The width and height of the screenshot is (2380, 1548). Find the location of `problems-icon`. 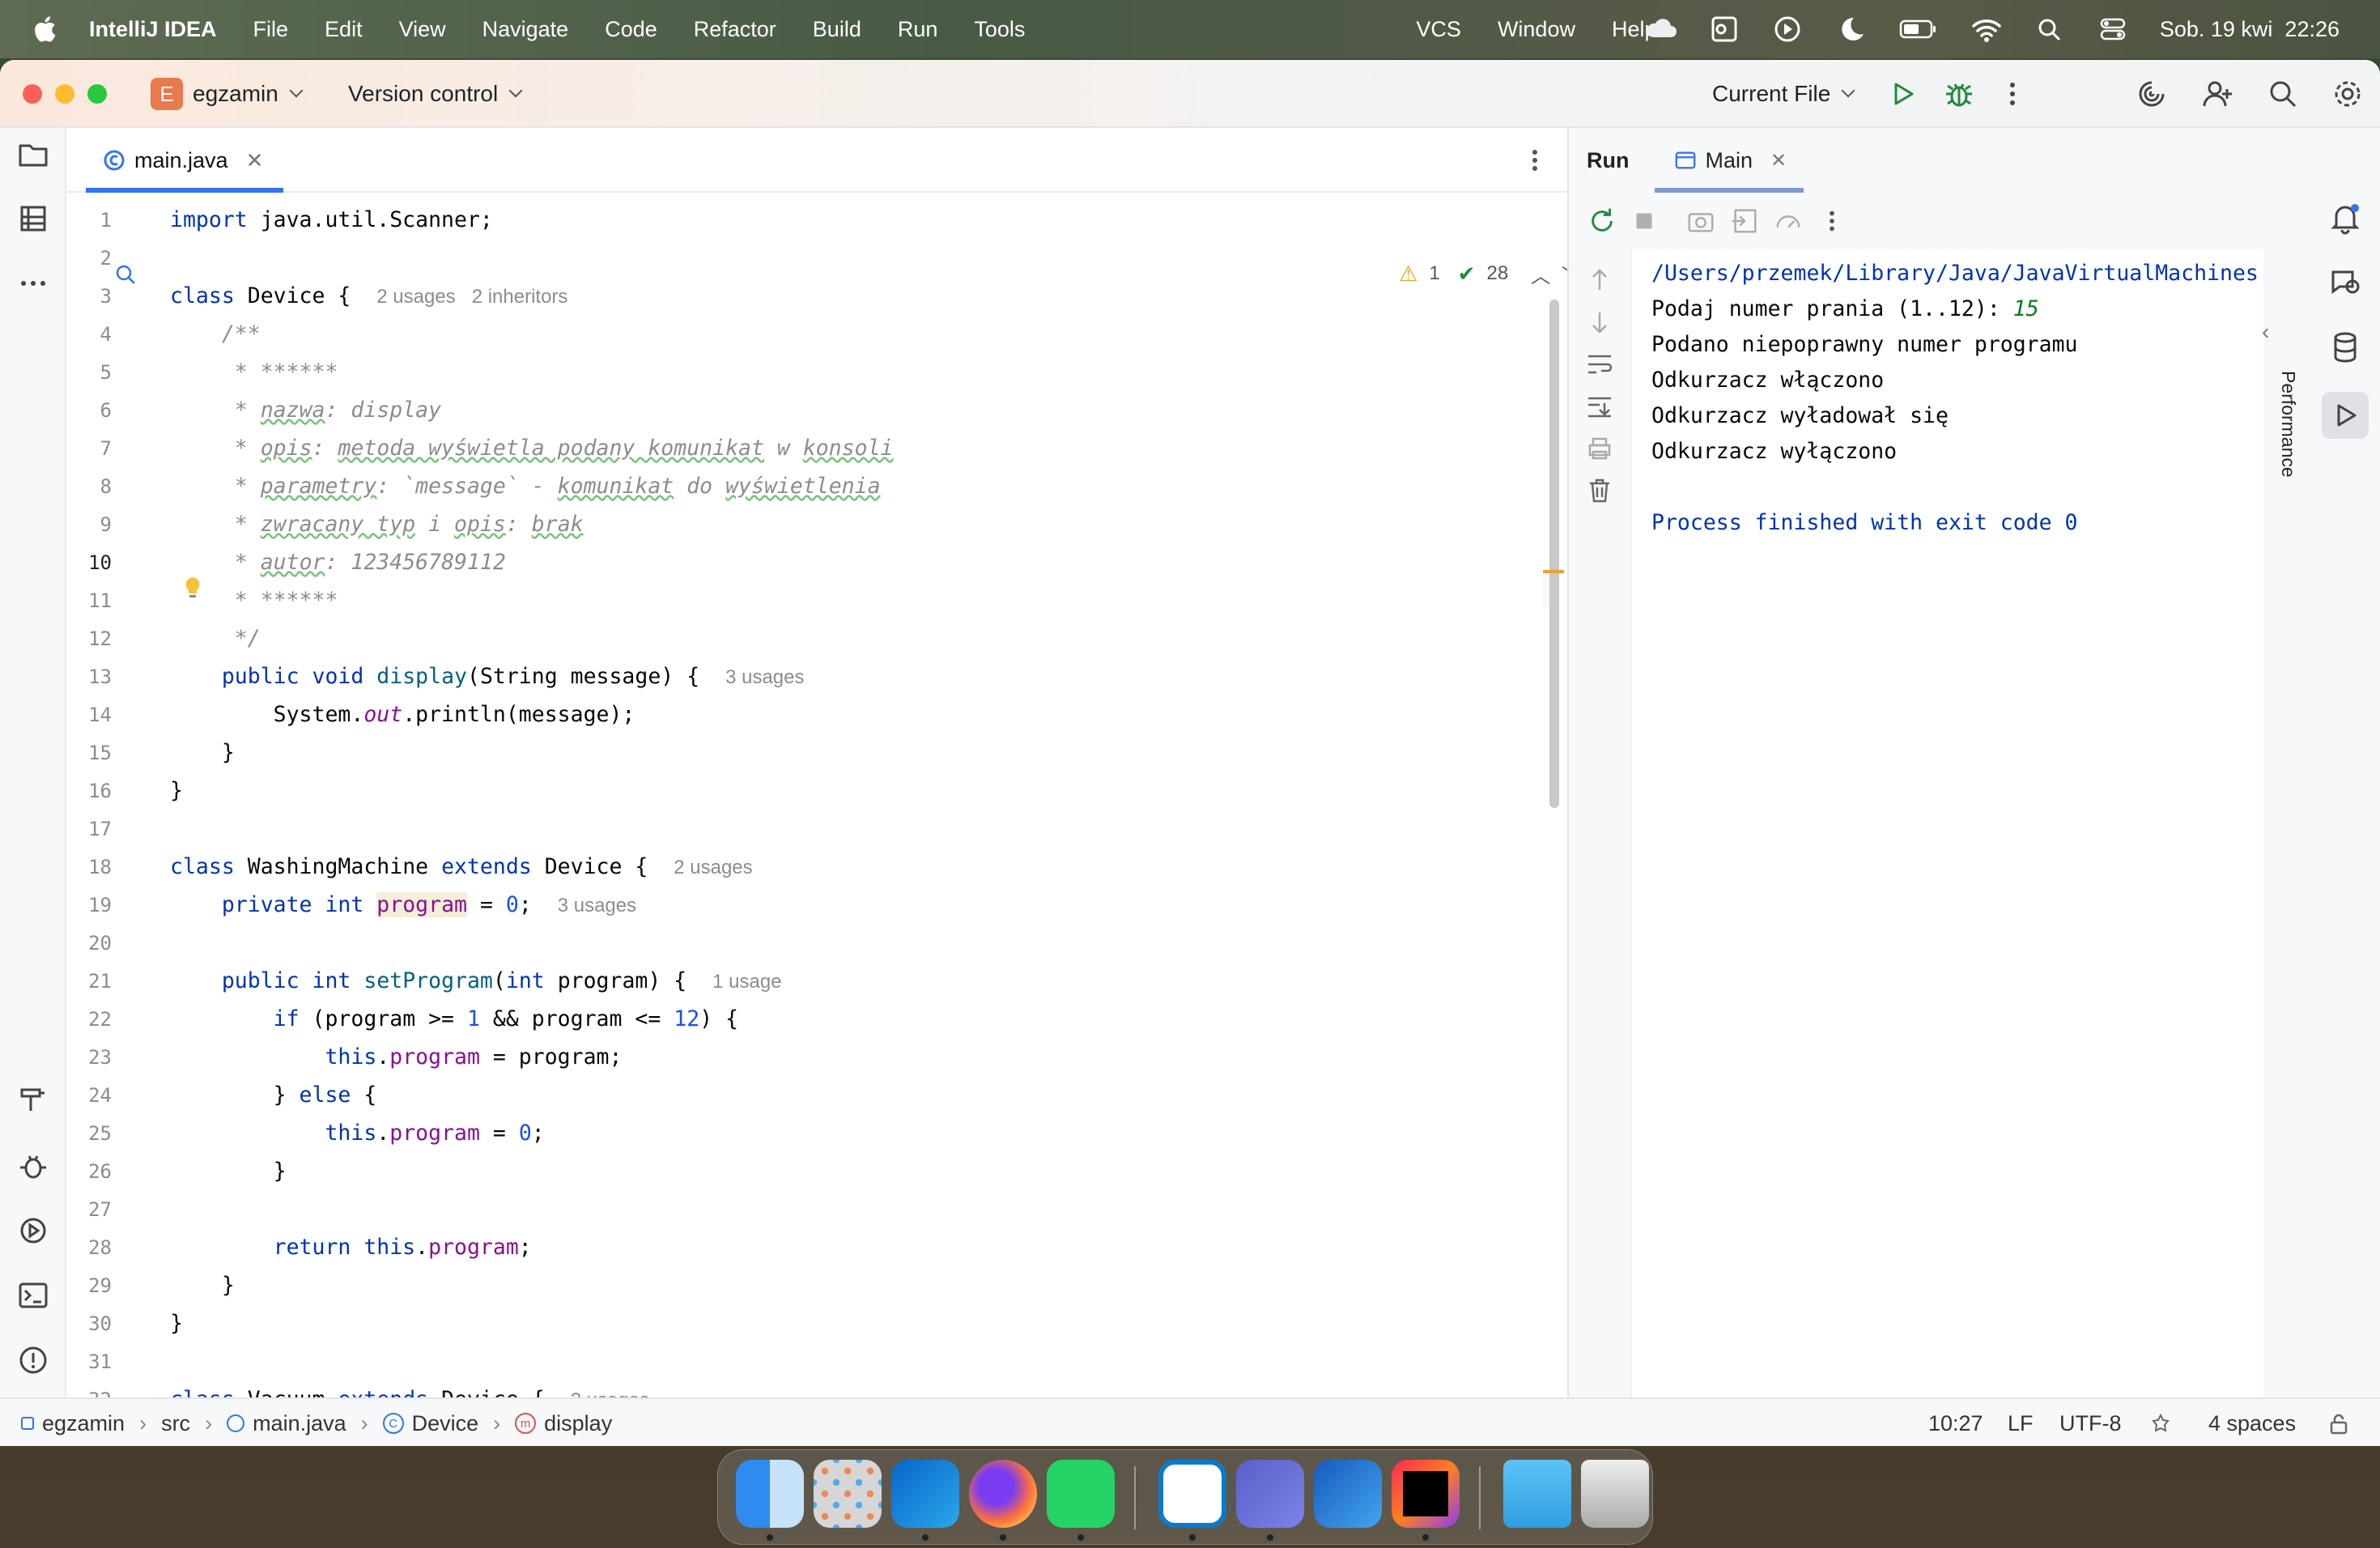

problems-icon is located at coordinates (33, 1360).